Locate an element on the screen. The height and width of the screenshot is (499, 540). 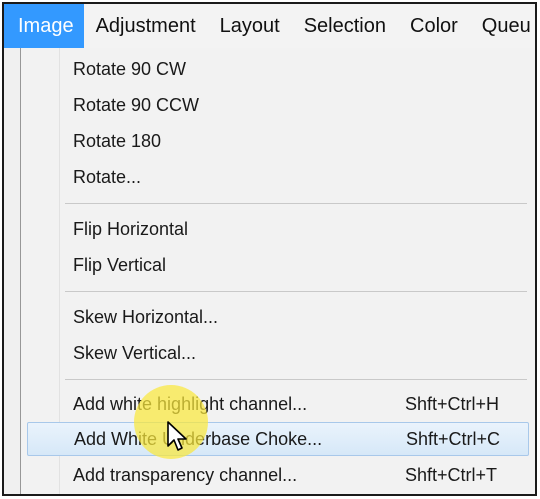
menu-item-shortcut: Shft+Ctrl+C is located at coordinates (453, 438).